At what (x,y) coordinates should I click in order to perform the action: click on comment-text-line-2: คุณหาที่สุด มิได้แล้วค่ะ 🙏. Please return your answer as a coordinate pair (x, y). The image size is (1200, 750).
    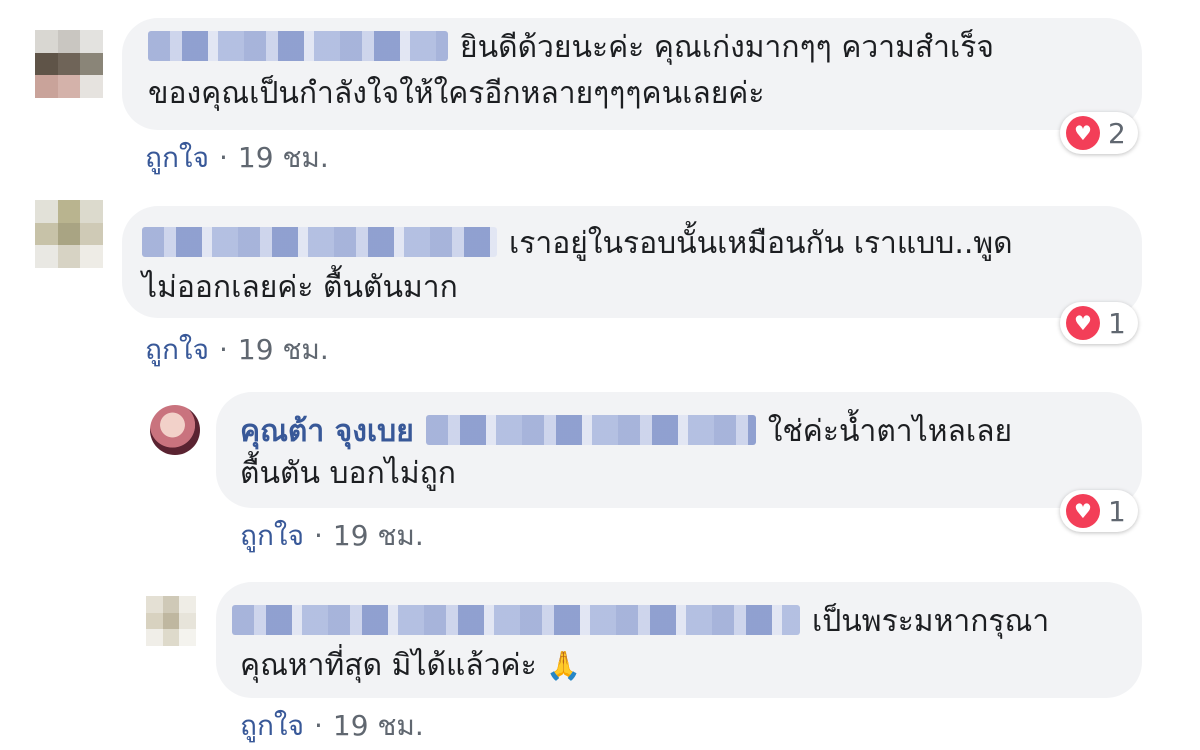
    Looking at the image, I should click on (410, 666).